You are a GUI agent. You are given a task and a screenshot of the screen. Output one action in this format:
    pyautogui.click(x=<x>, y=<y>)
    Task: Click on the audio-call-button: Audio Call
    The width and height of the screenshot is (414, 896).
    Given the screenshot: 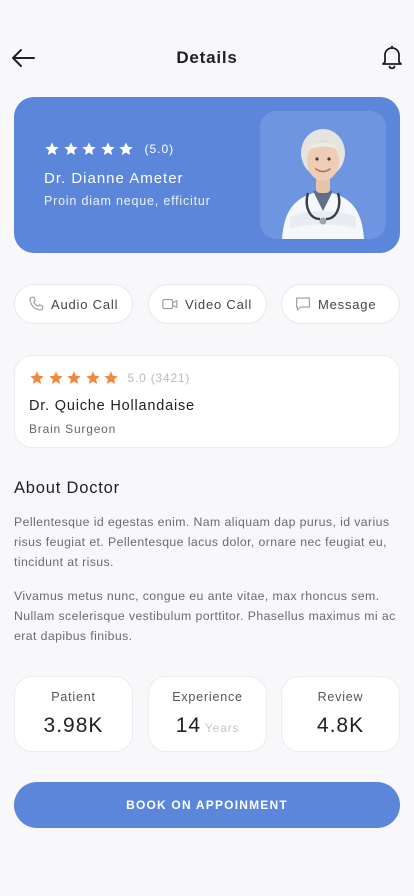 What is the action you would take?
    pyautogui.click(x=73, y=304)
    